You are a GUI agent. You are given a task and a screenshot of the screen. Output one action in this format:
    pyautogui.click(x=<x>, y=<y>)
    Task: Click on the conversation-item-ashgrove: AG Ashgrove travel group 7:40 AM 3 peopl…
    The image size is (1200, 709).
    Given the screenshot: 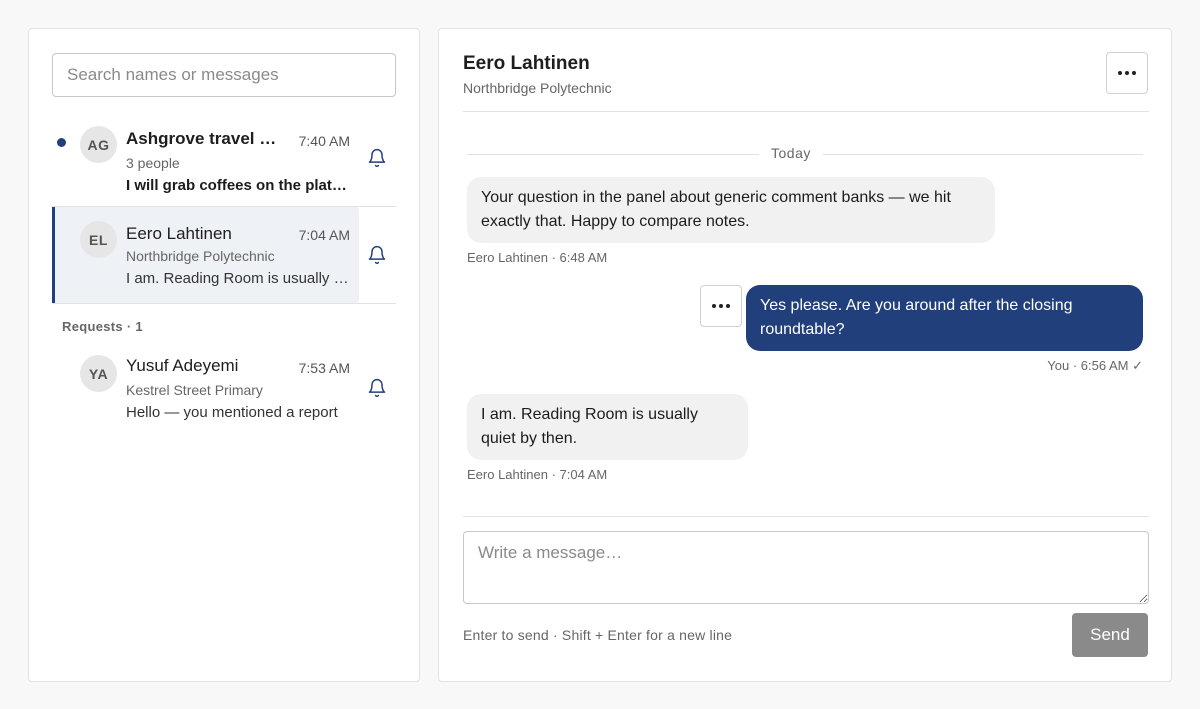 What is the action you would take?
    pyautogui.click(x=224, y=159)
    